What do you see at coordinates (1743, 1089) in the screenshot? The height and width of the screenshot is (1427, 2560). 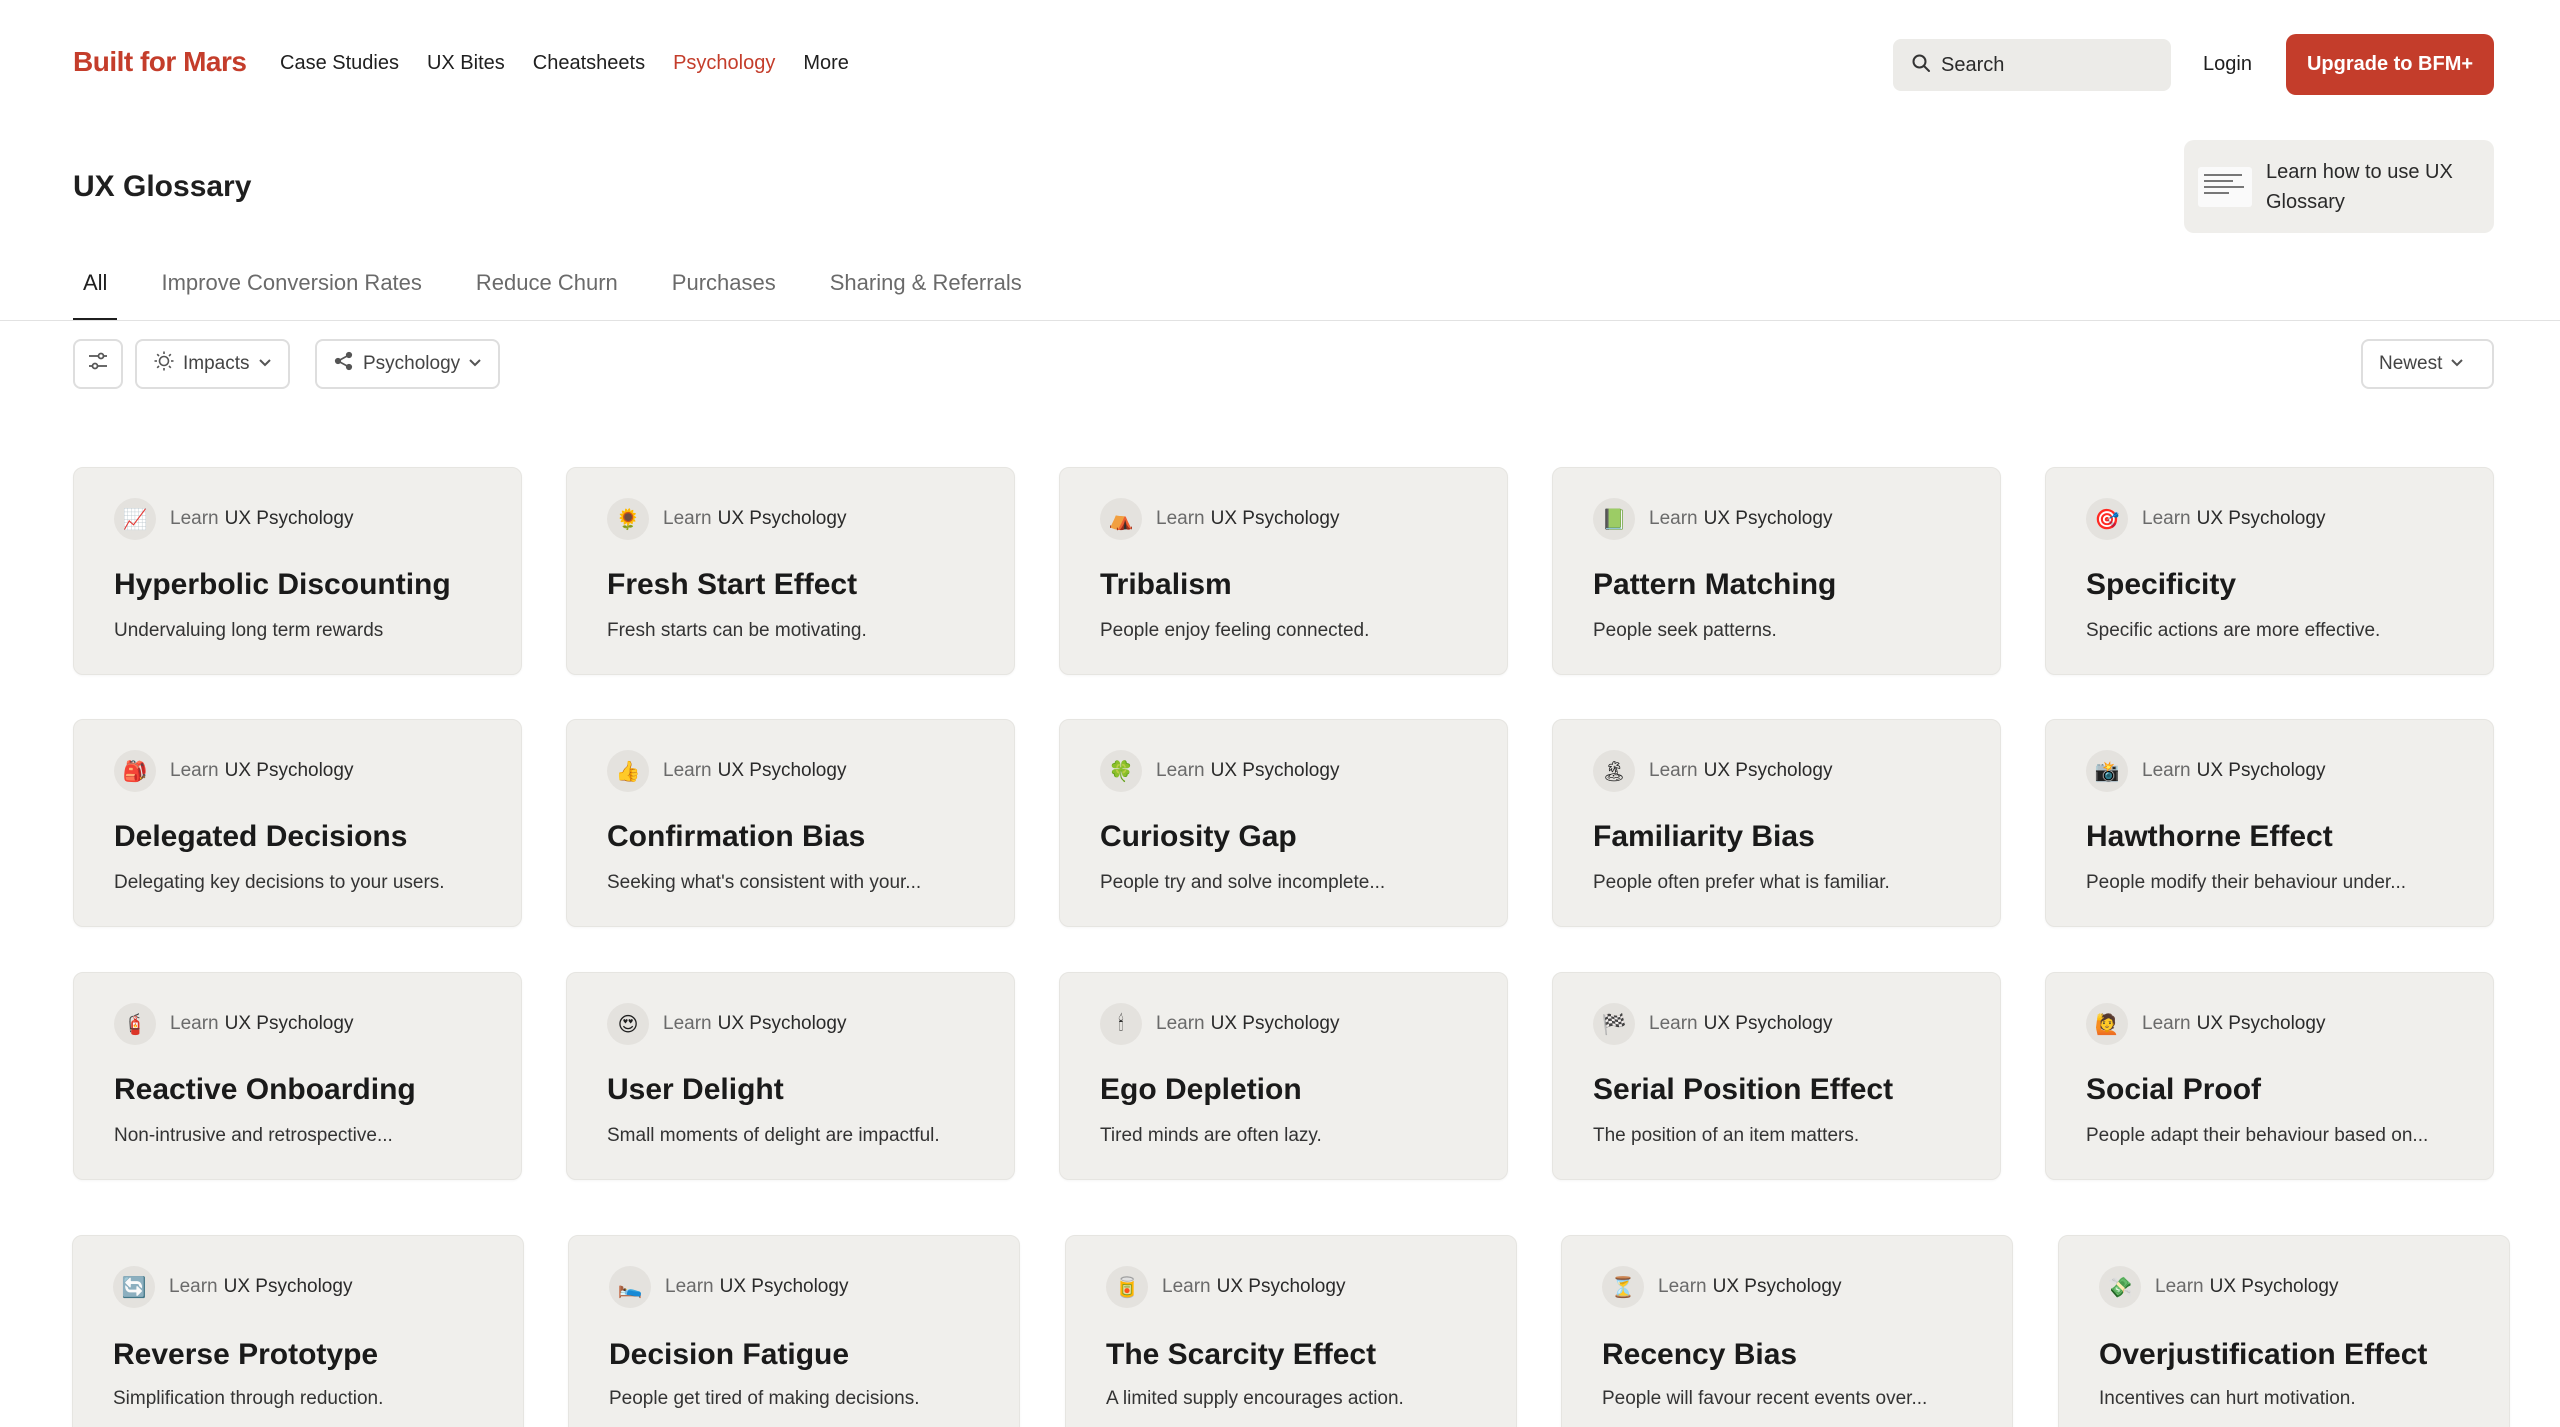 I see `card-title: Serial Position Effect` at bounding box center [1743, 1089].